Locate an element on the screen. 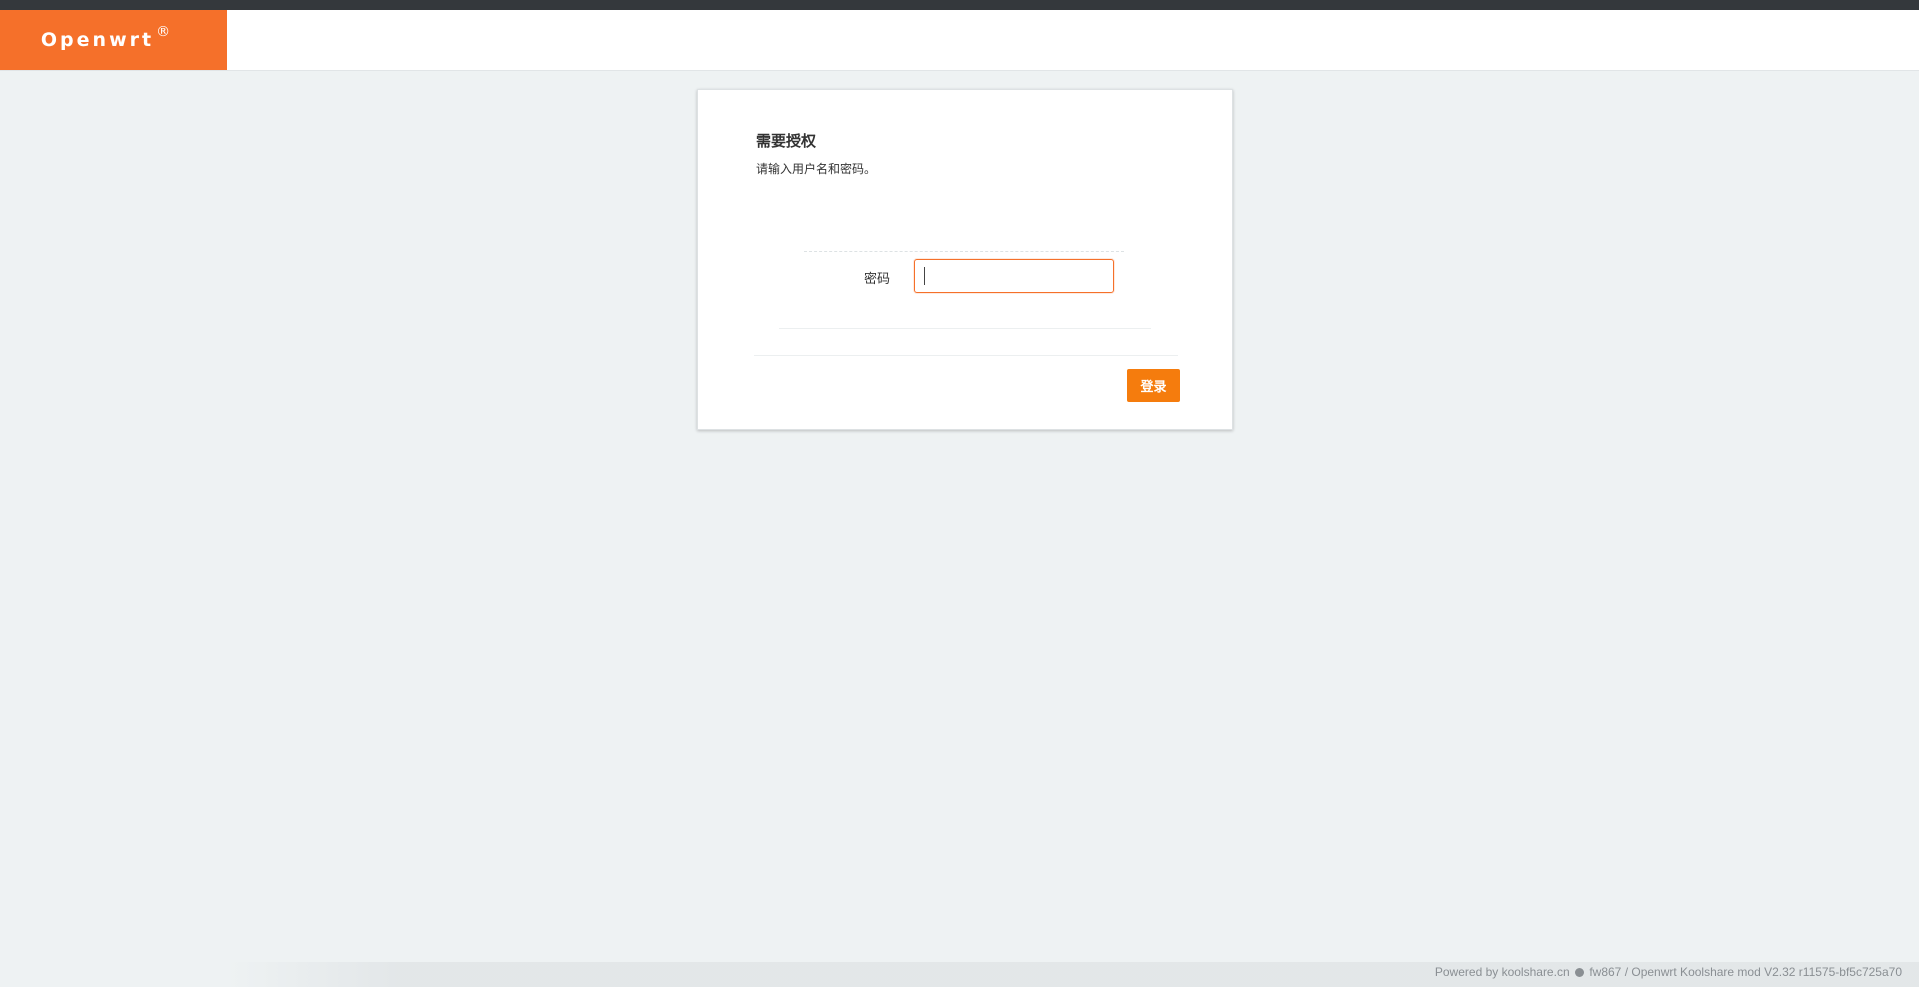 This screenshot has width=1919, height=987. brand-logo: Openwrt ® is located at coordinates (113, 40).